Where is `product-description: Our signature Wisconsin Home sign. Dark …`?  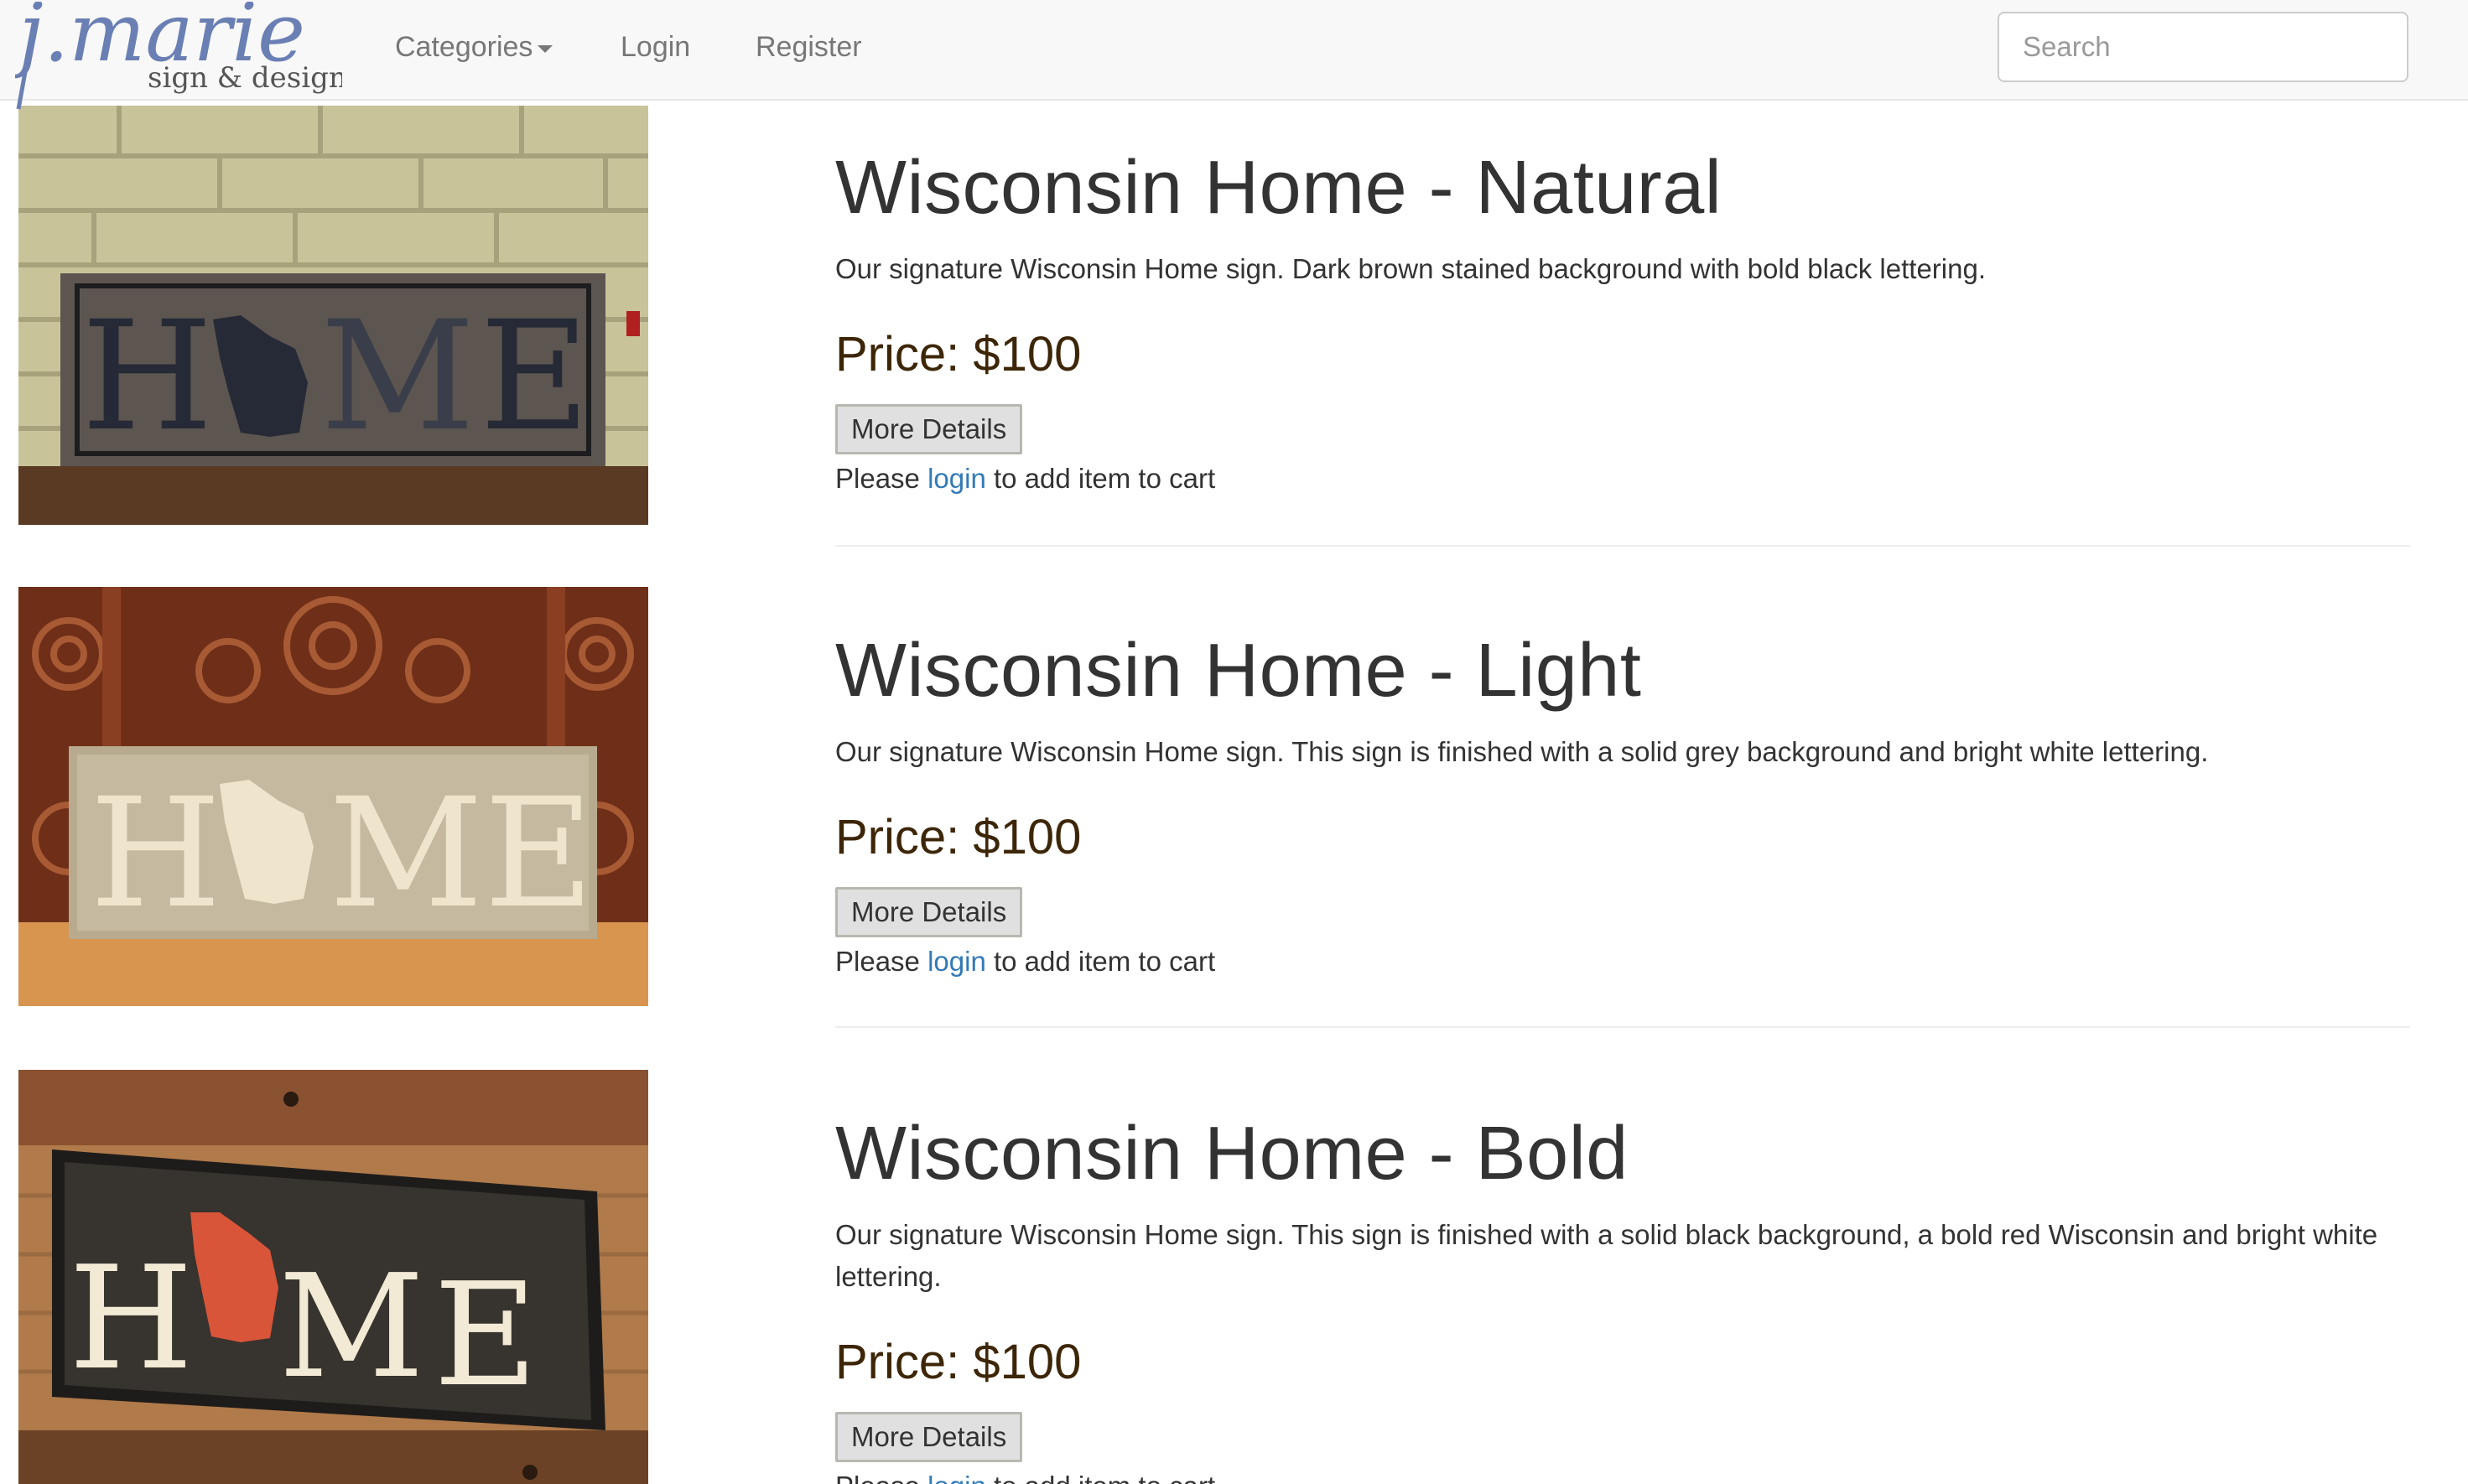 product-description: Our signature Wisconsin Home sign. Dark … is located at coordinates (1410, 268).